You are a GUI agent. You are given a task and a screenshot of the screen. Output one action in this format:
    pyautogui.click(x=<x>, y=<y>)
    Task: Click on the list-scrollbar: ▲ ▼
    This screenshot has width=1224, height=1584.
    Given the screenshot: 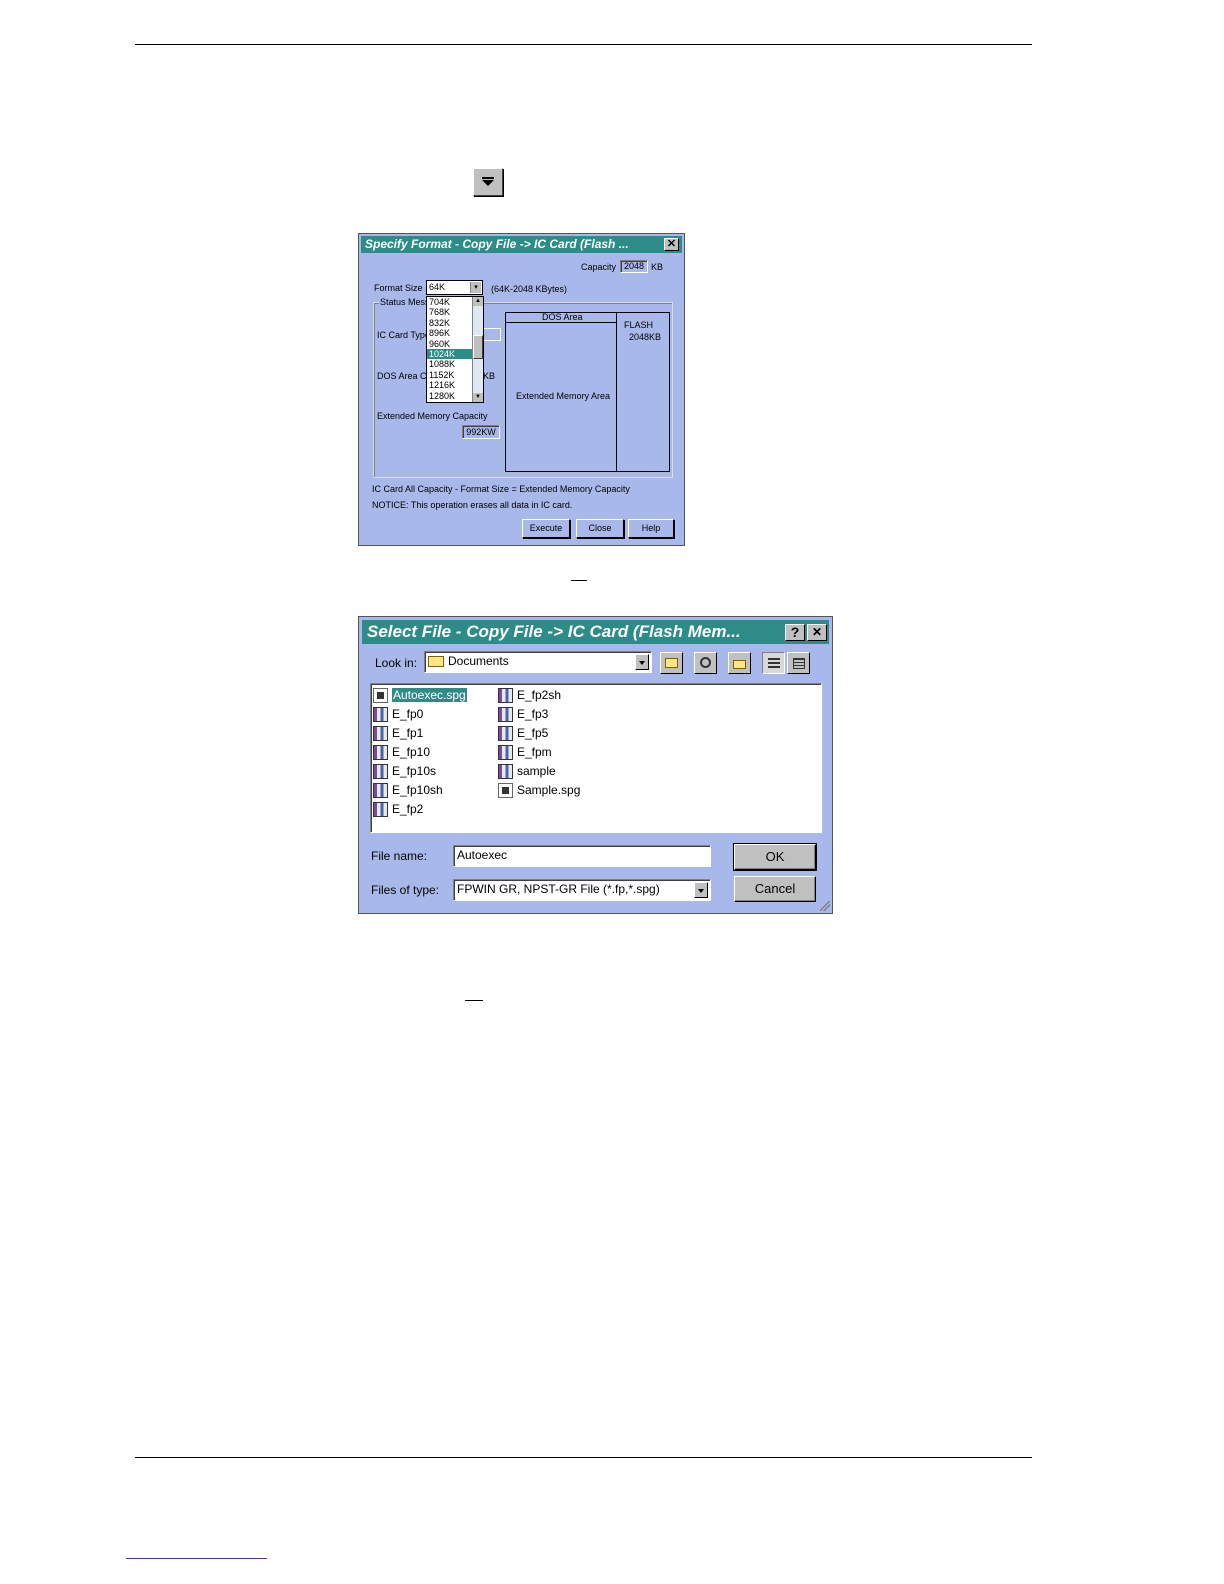 What is the action you would take?
    pyautogui.click(x=477, y=349)
    